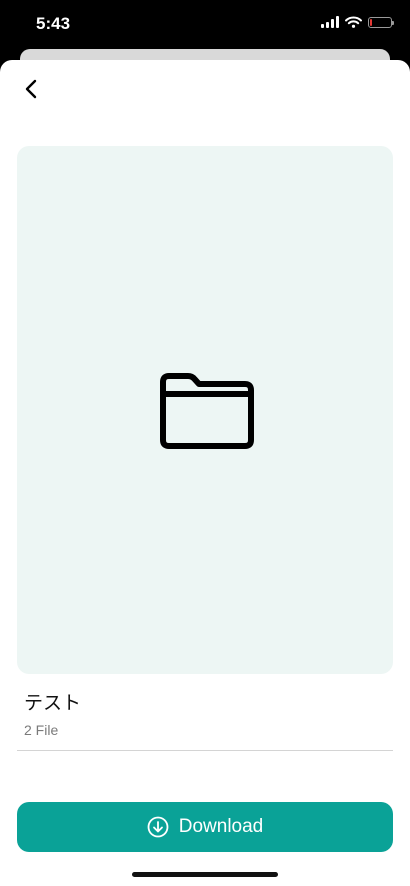 The image size is (410, 886). Describe the element at coordinates (53, 23) in the screenshot. I see `status-time: 5:43` at that location.